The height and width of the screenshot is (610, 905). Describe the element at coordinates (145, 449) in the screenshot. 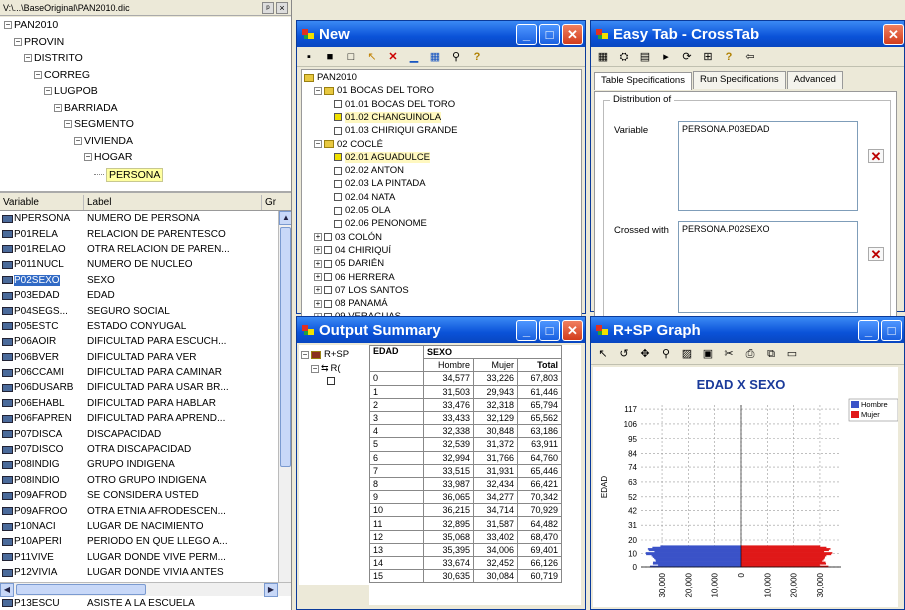

I see `variable-row: P07DISCO OTRA DISCAPACIDAD` at that location.